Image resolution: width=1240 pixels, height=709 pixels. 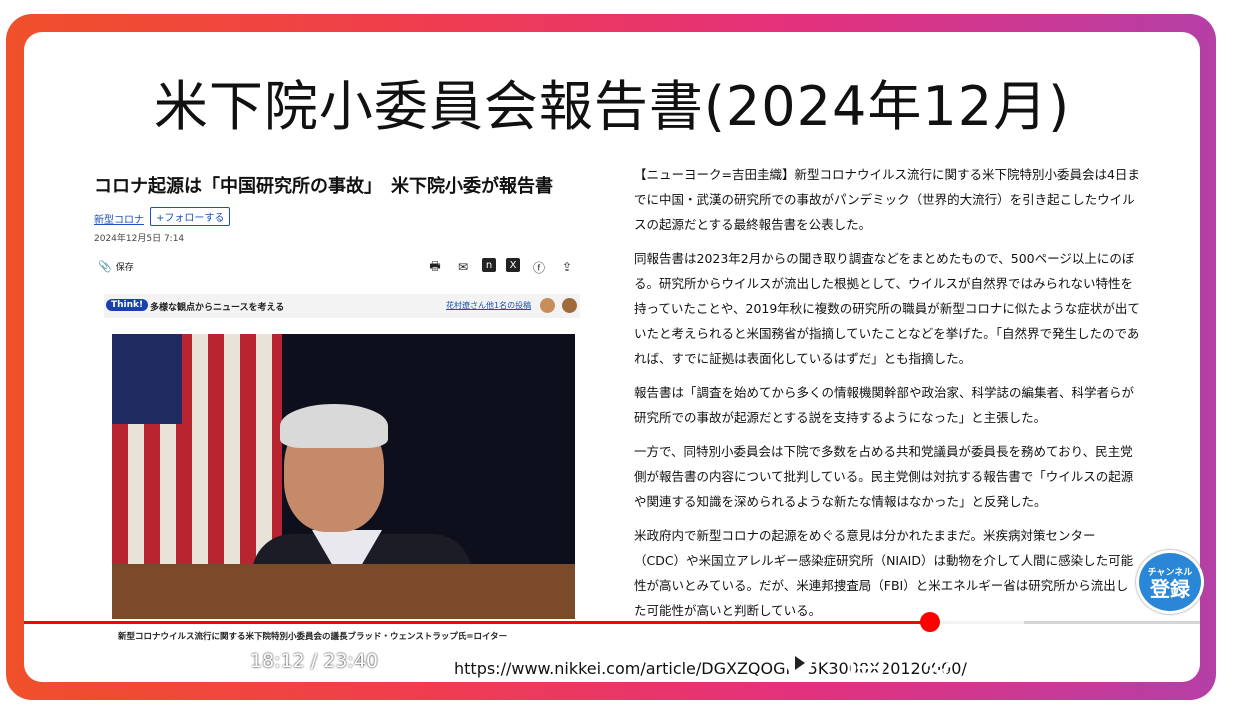 I want to click on think-bar: Think! 多様な観点からニュースを考える 花村遼さん他1名の投稿, so click(x=342, y=306).